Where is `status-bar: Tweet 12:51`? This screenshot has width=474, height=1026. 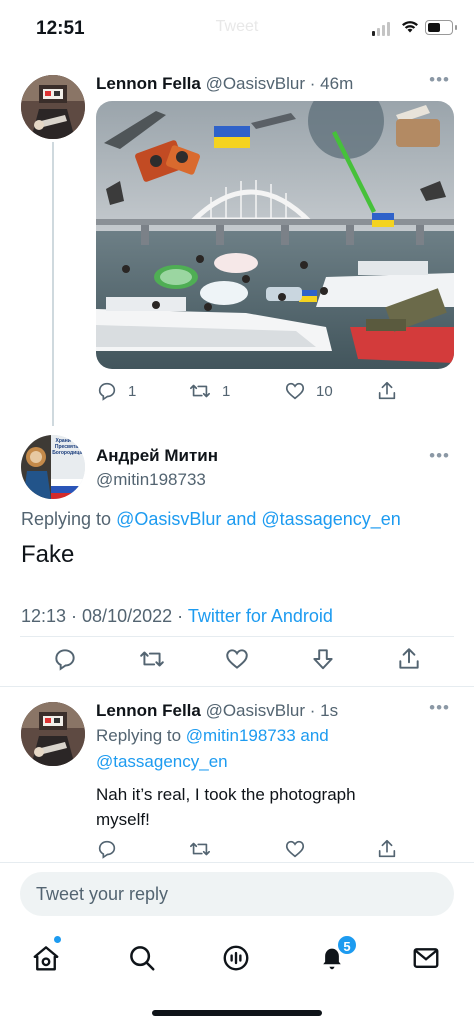
status-bar: Tweet 12:51 is located at coordinates (237, 28).